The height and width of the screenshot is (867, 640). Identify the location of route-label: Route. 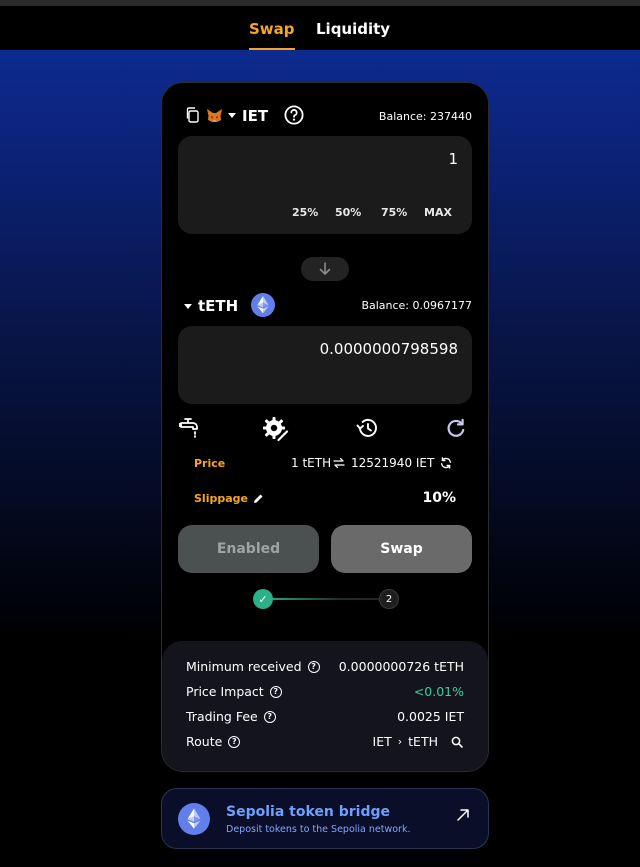
(204, 741).